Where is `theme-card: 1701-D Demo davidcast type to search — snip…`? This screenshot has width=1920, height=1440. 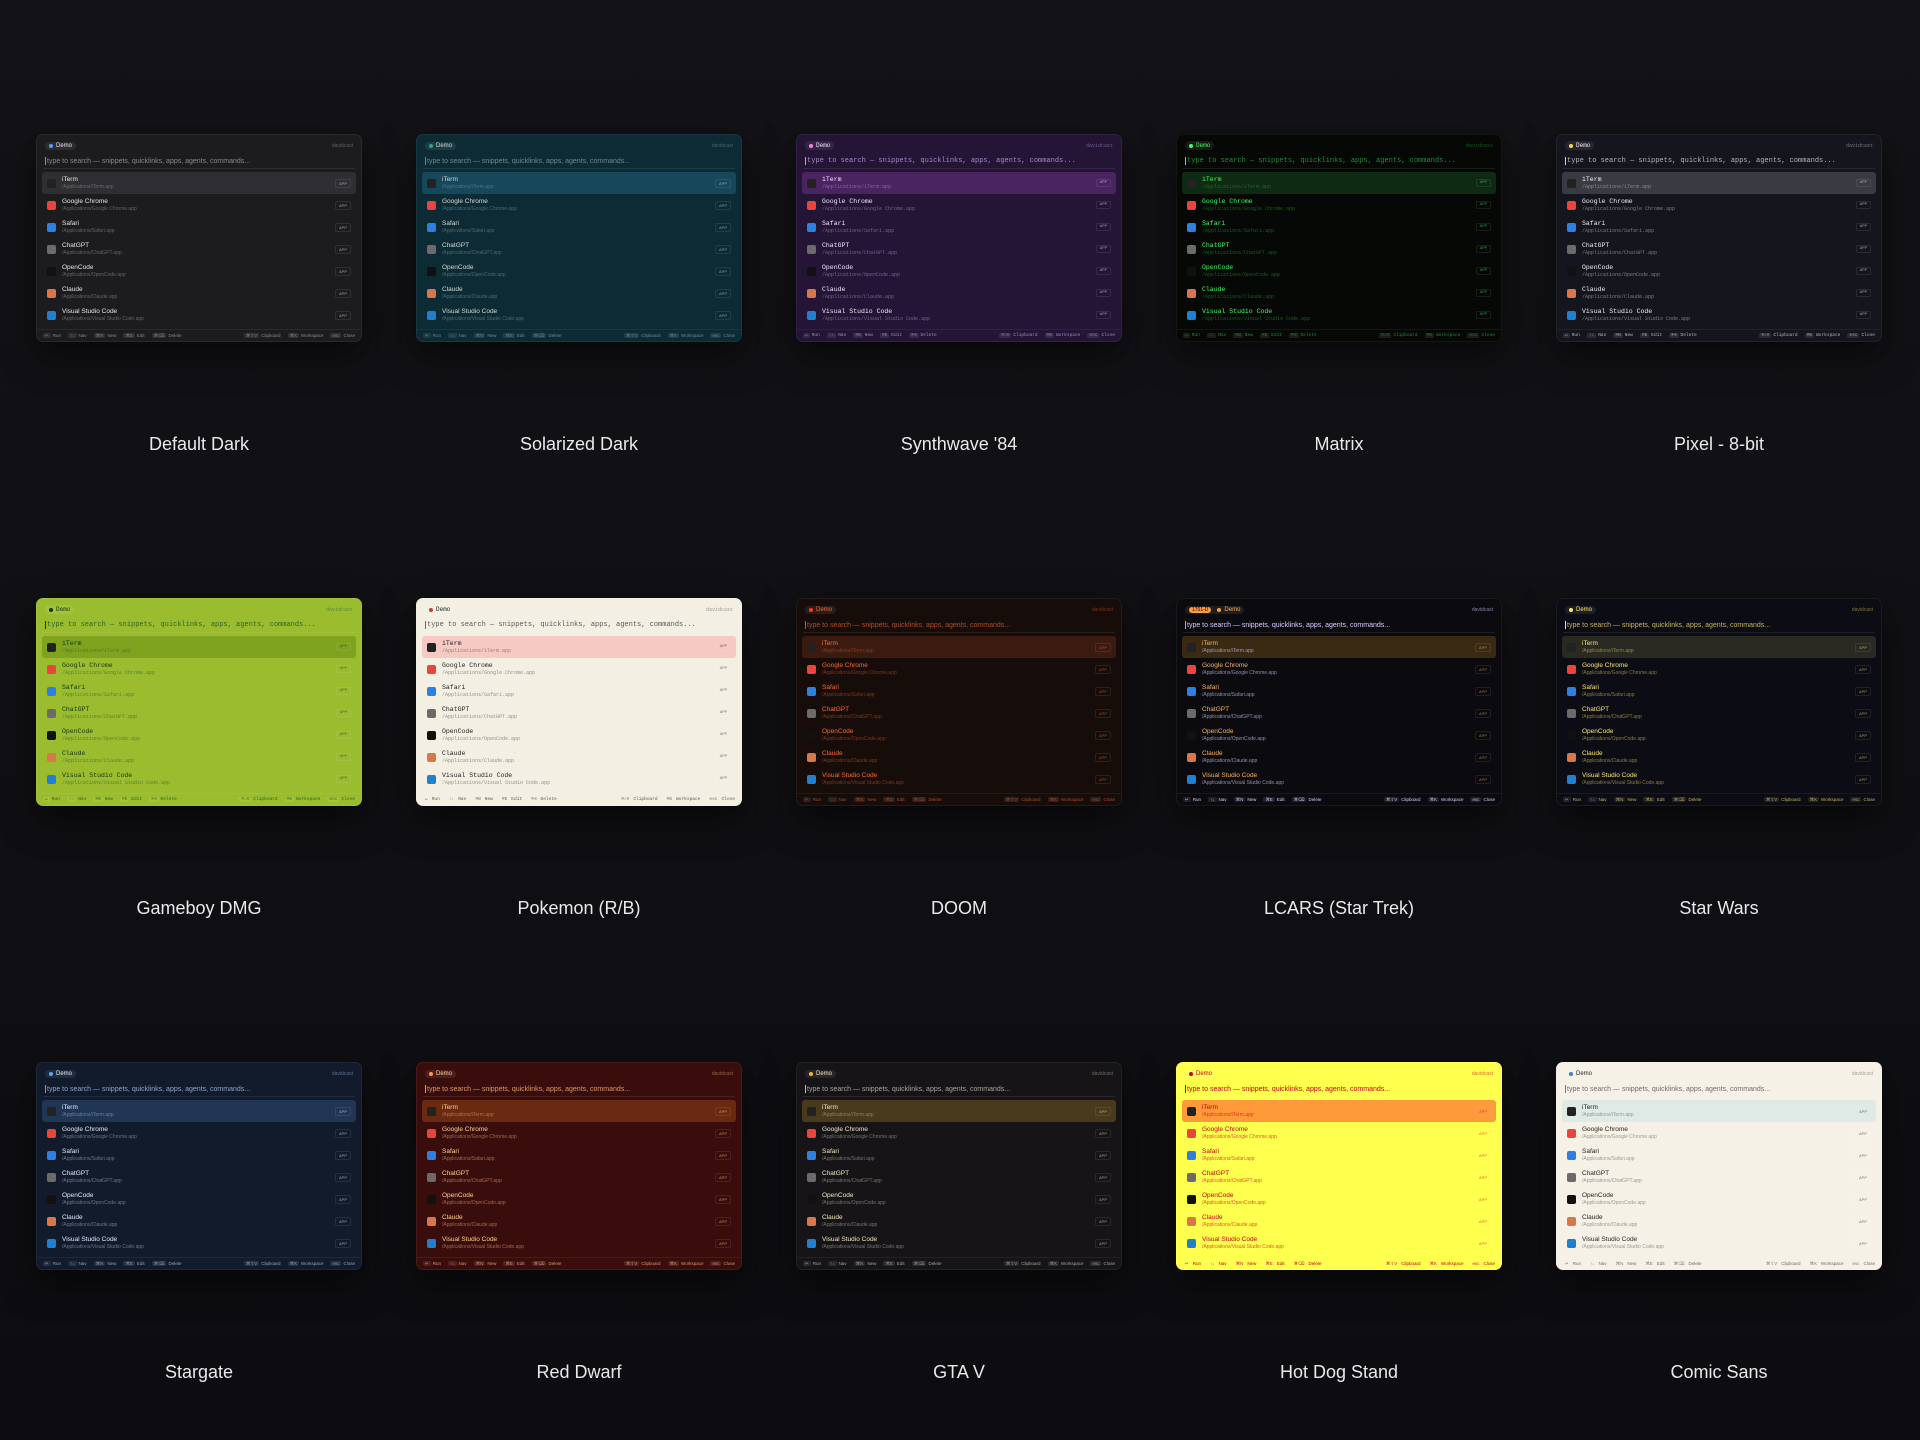
theme-card: 1701-D Demo davidcast type to search — snip… is located at coordinates (1339, 758).